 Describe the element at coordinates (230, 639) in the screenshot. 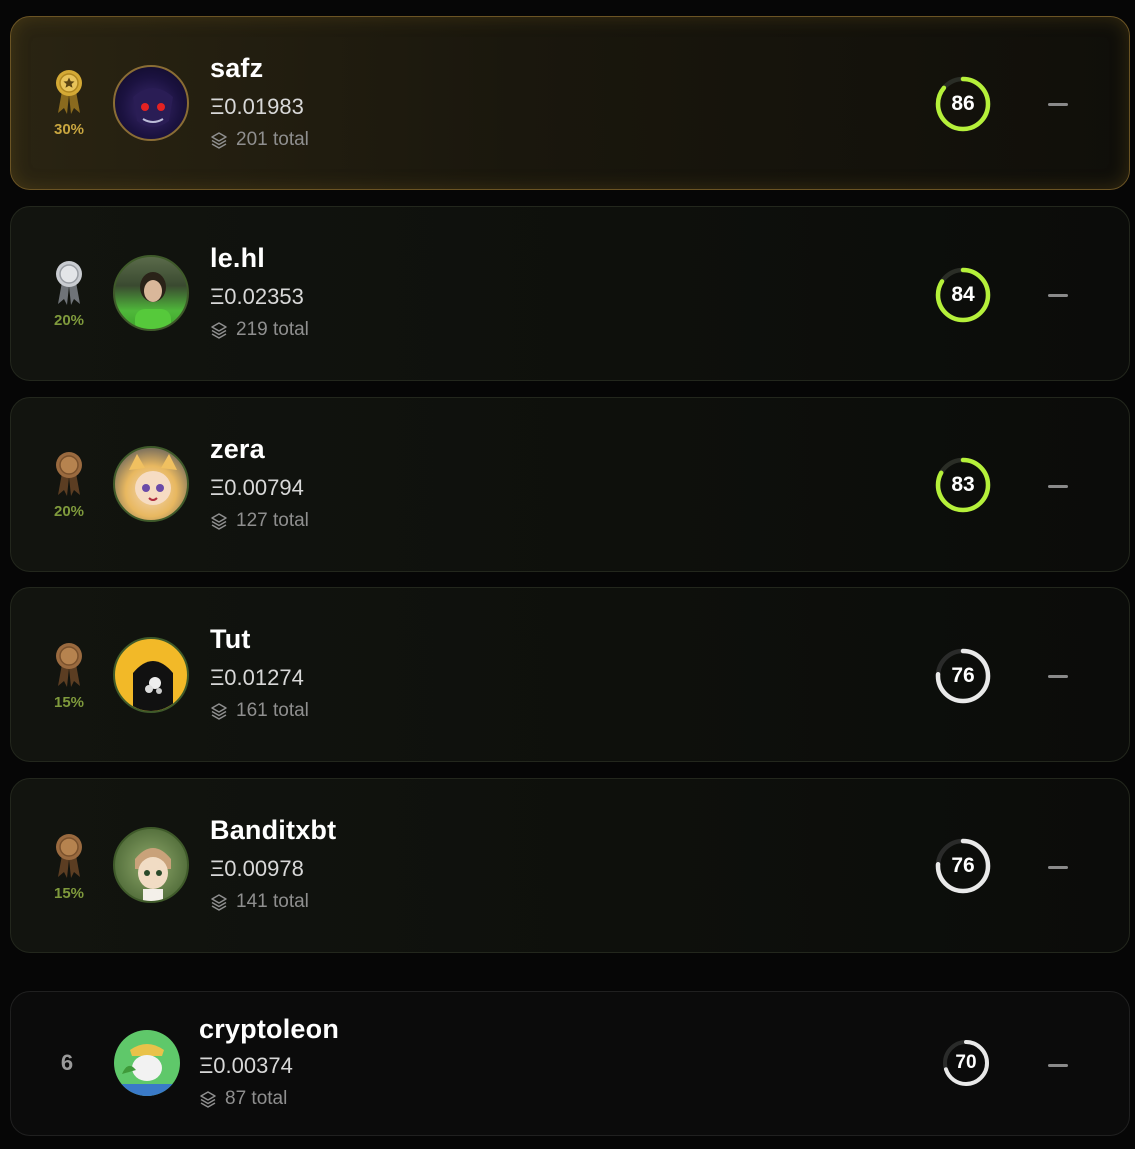

I see `username: Tut` at that location.